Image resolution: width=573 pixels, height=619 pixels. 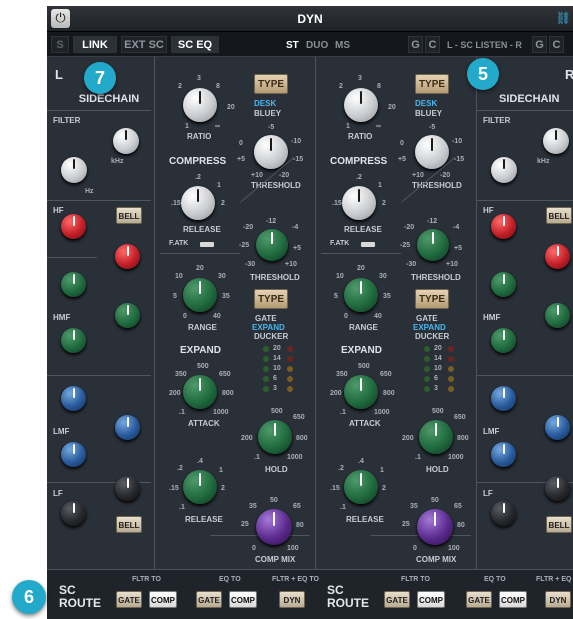 I want to click on s-button: S, so click(x=60, y=44).